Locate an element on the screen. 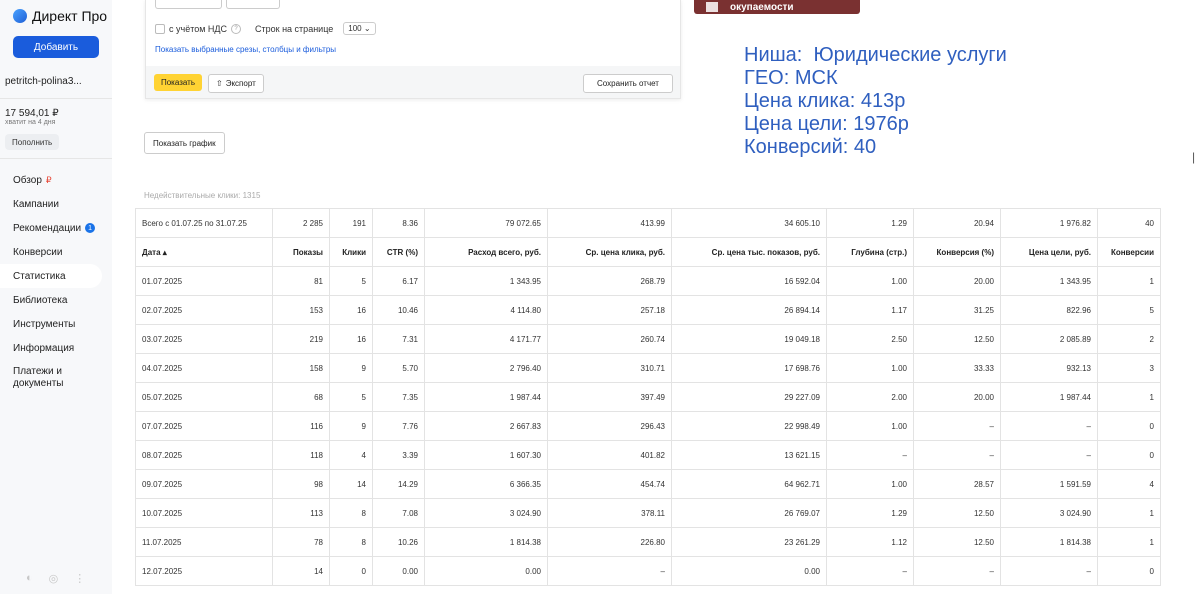 The height and width of the screenshot is (594, 1198). more-icon: ⋮ is located at coordinates (79, 578).